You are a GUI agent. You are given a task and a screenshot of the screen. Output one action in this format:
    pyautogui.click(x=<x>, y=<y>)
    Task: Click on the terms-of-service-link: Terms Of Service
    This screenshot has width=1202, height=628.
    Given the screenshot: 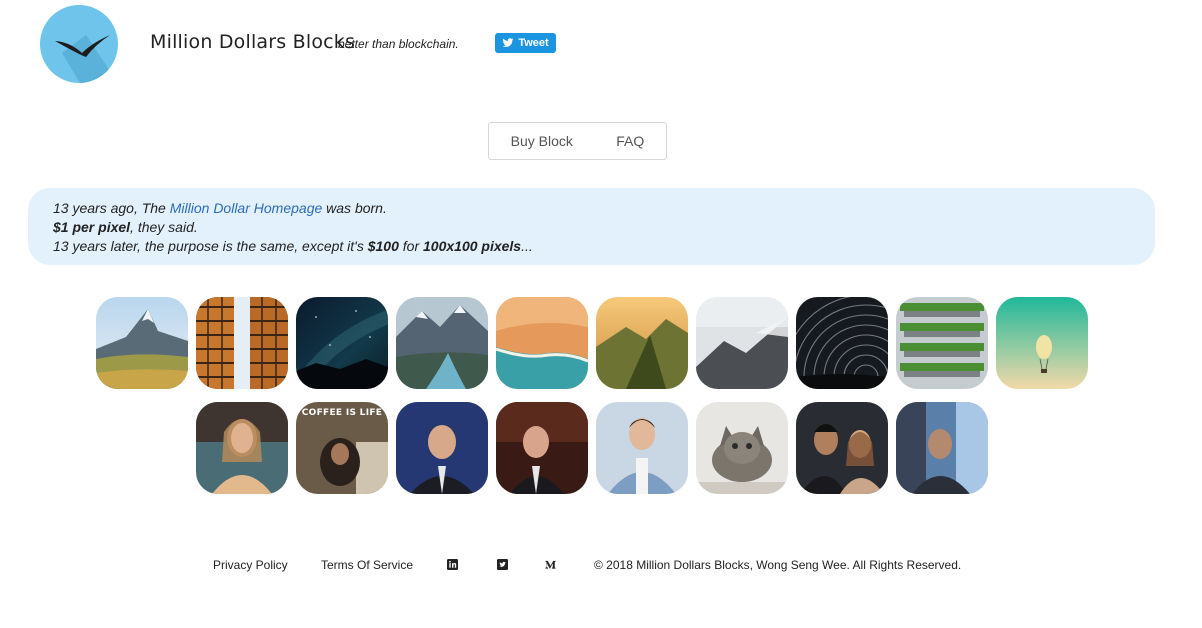 What is the action you would take?
    pyautogui.click(x=367, y=565)
    